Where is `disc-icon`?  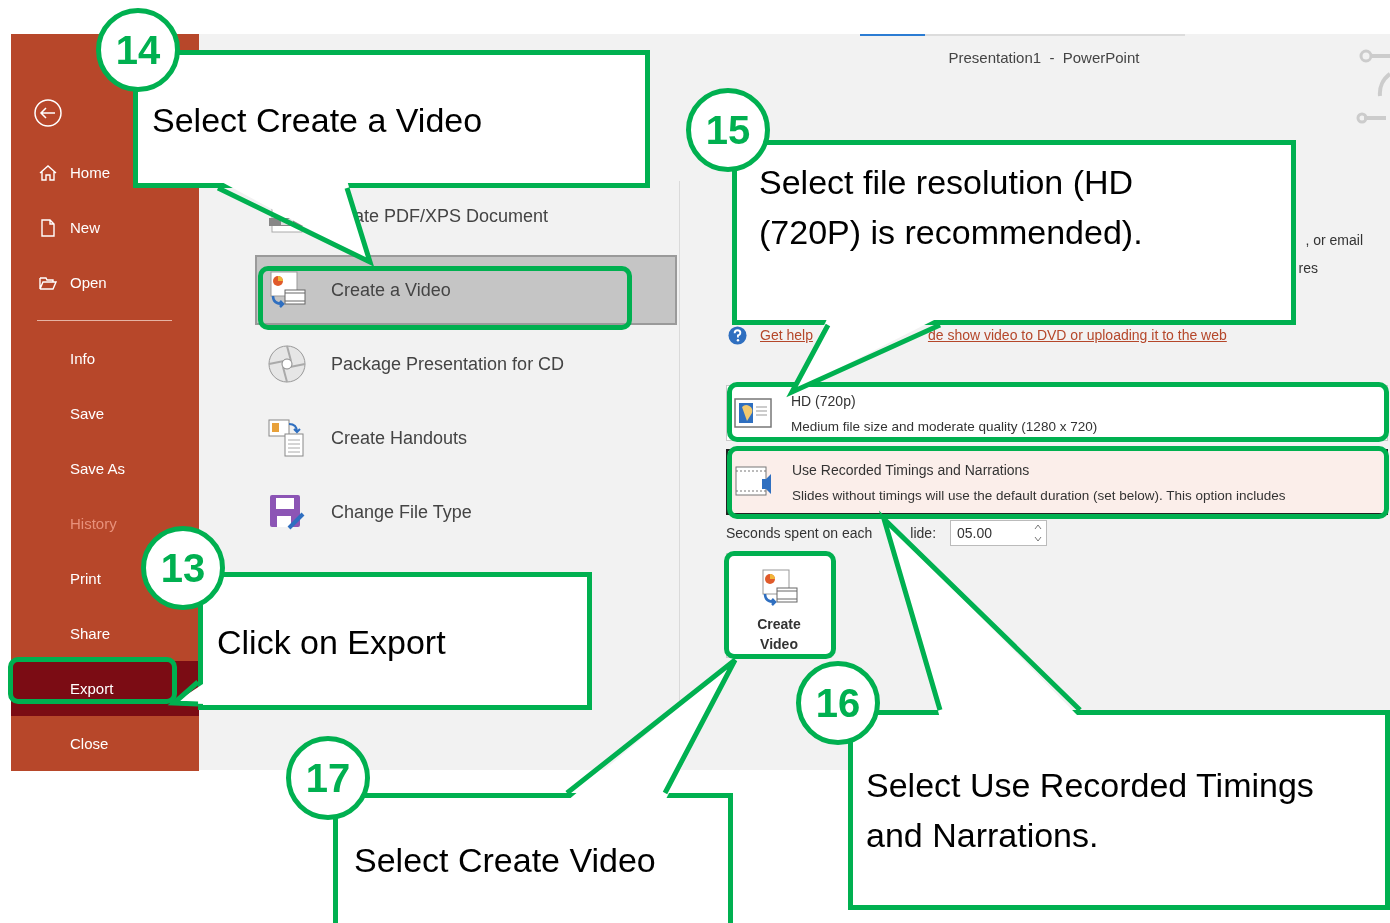
disc-icon is located at coordinates (287, 364).